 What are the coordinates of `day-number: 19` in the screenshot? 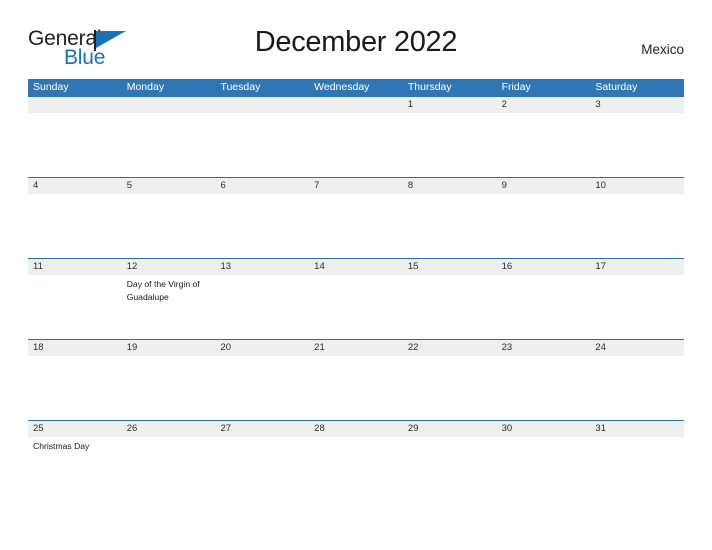 It's located at (169, 348).